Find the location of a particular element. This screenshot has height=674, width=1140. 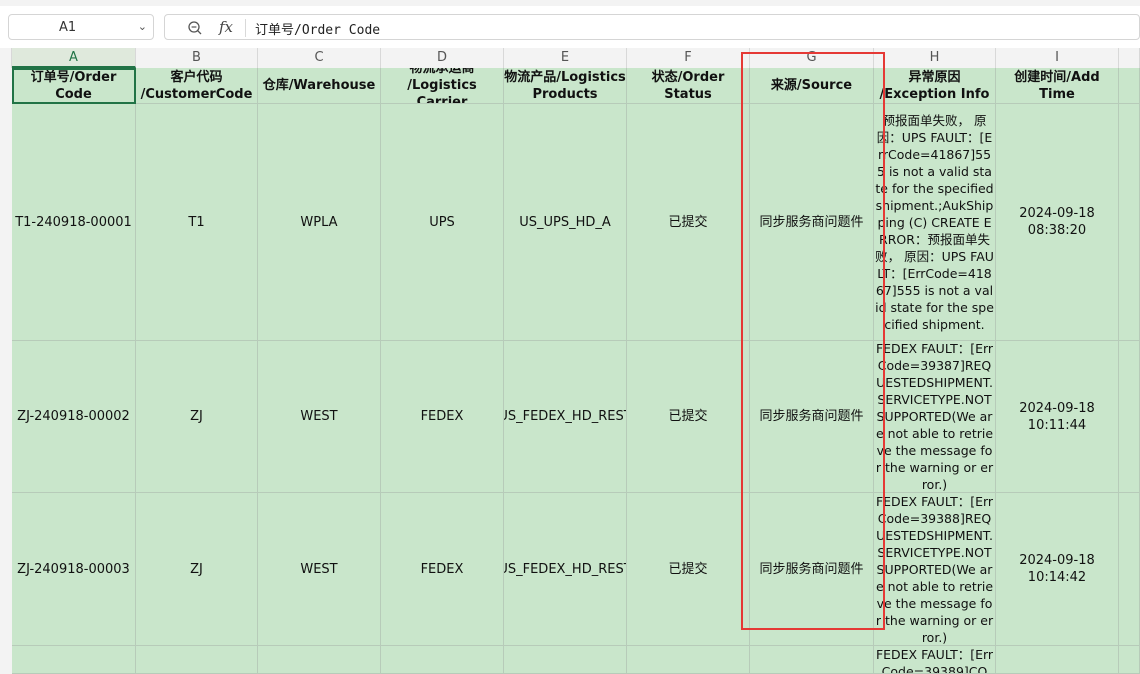

cell-order-code is located at coordinates (74, 660).